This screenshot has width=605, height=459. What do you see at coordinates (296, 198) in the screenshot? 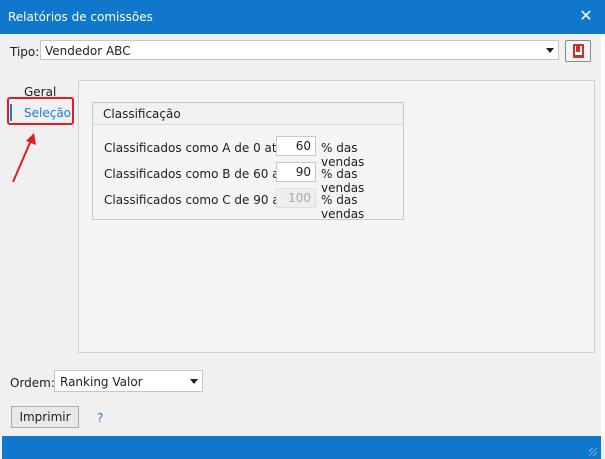
I see `row-c-input: 100` at bounding box center [296, 198].